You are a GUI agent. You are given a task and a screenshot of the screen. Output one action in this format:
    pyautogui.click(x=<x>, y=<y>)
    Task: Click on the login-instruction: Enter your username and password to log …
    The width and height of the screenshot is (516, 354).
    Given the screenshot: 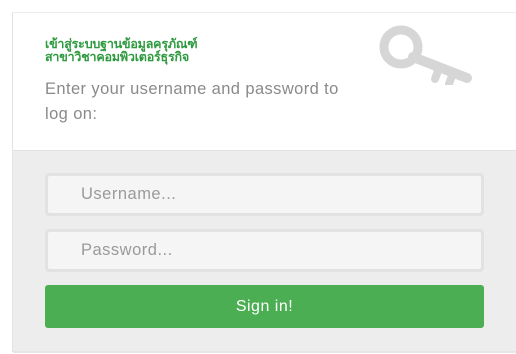 What is the action you would take?
    pyautogui.click(x=192, y=101)
    